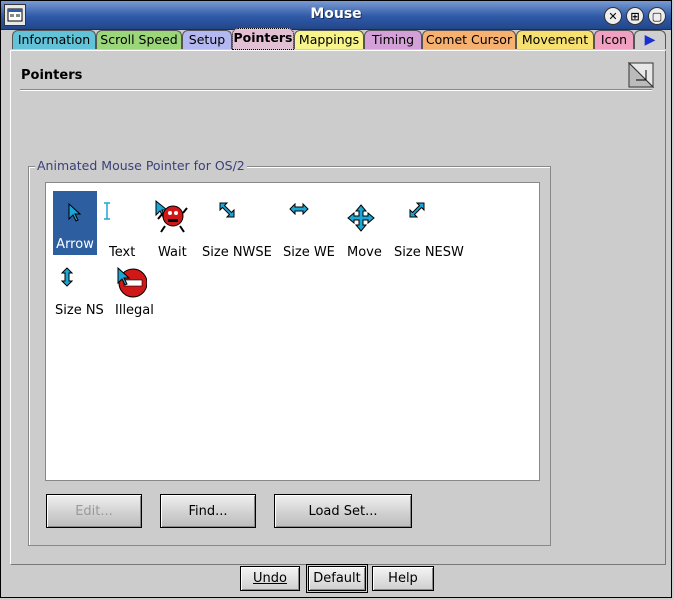 This screenshot has width=674, height=600. I want to click on maximize-icon: ▢, so click(657, 16).